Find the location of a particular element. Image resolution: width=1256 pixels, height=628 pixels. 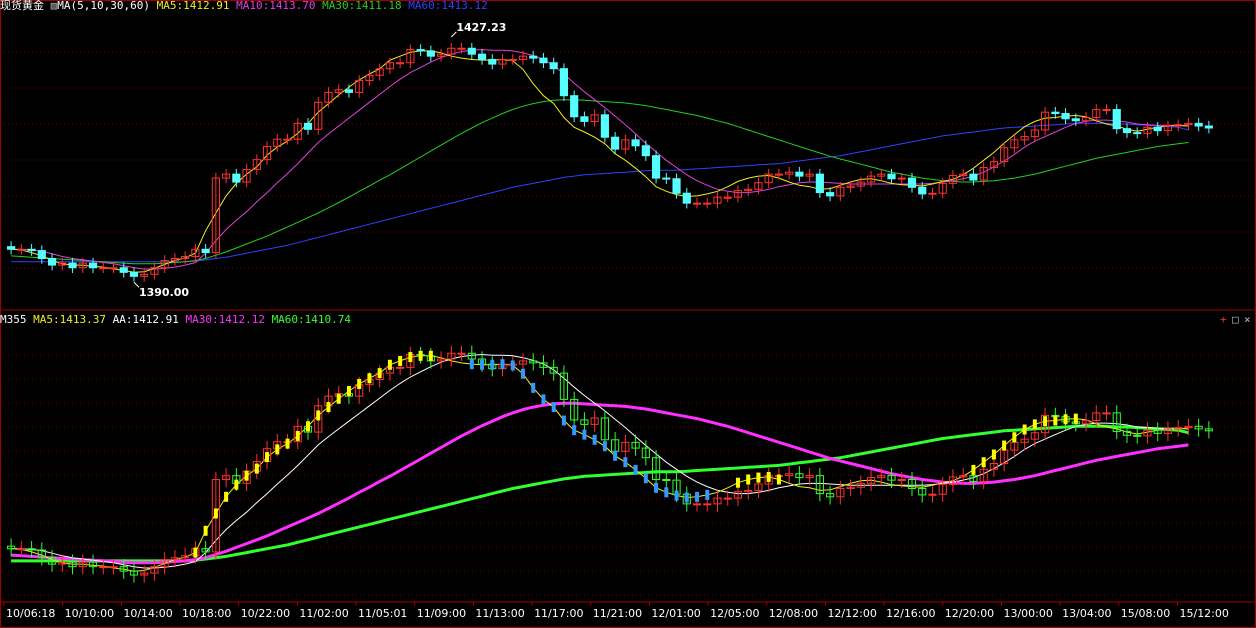

indicator-panel-name: M355 is located at coordinates (13, 319).